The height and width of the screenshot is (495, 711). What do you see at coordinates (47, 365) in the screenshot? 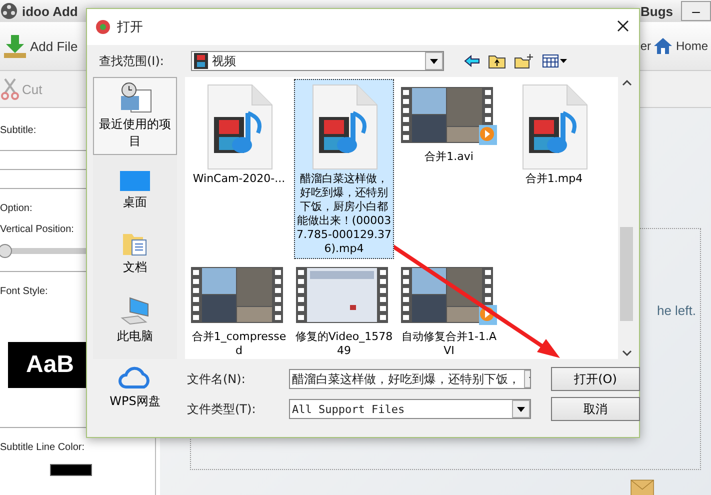
I see `font-preview: AaB` at bounding box center [47, 365].